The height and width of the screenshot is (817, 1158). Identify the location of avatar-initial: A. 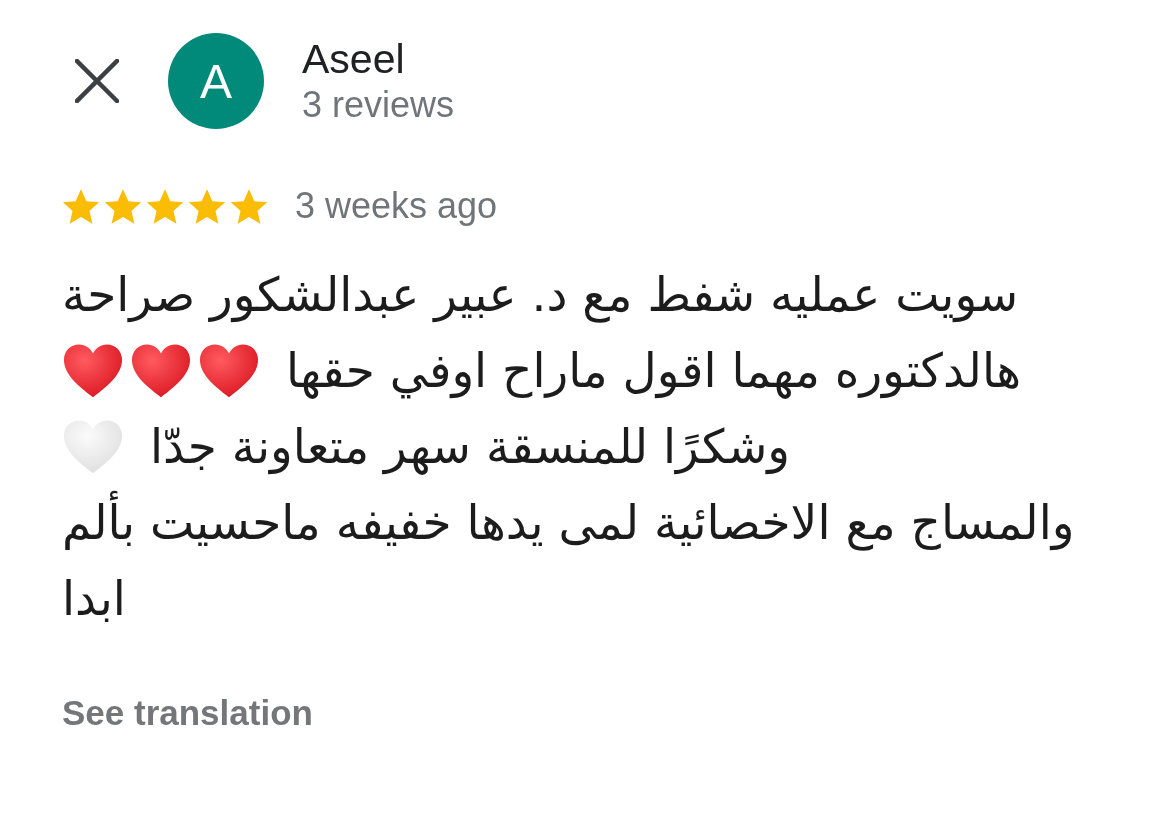
(216, 81).